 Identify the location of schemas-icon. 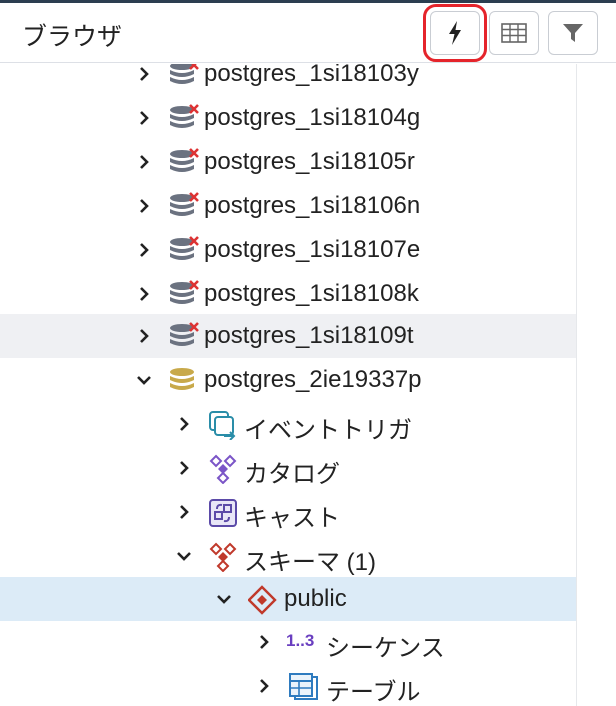
(224, 557).